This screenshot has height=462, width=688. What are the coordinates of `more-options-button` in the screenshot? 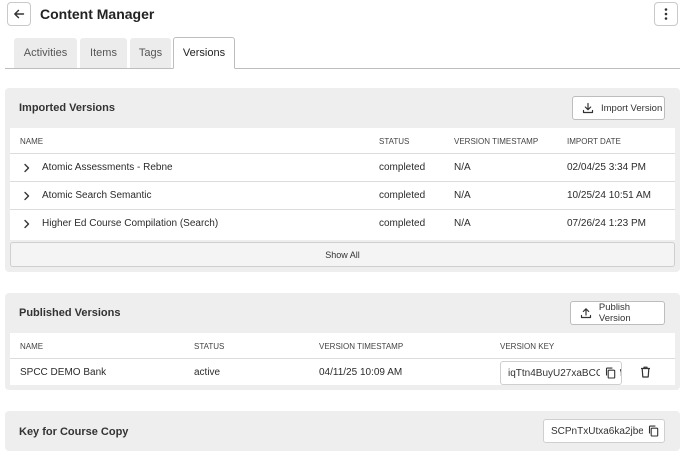 It's located at (666, 14).